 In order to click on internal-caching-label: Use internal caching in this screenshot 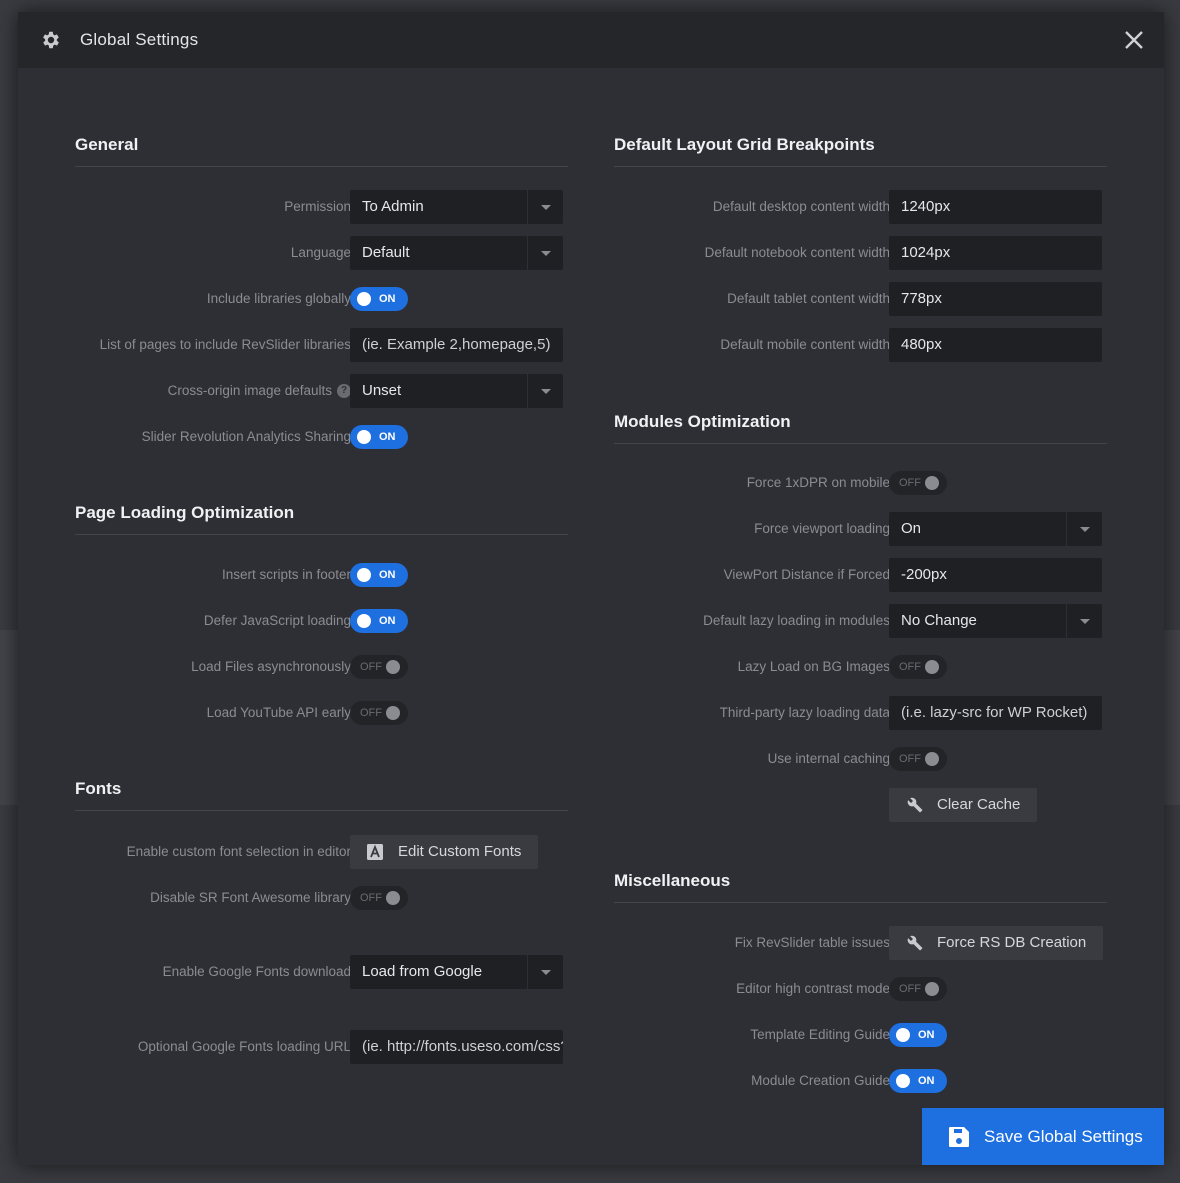, I will do `click(828, 758)`.